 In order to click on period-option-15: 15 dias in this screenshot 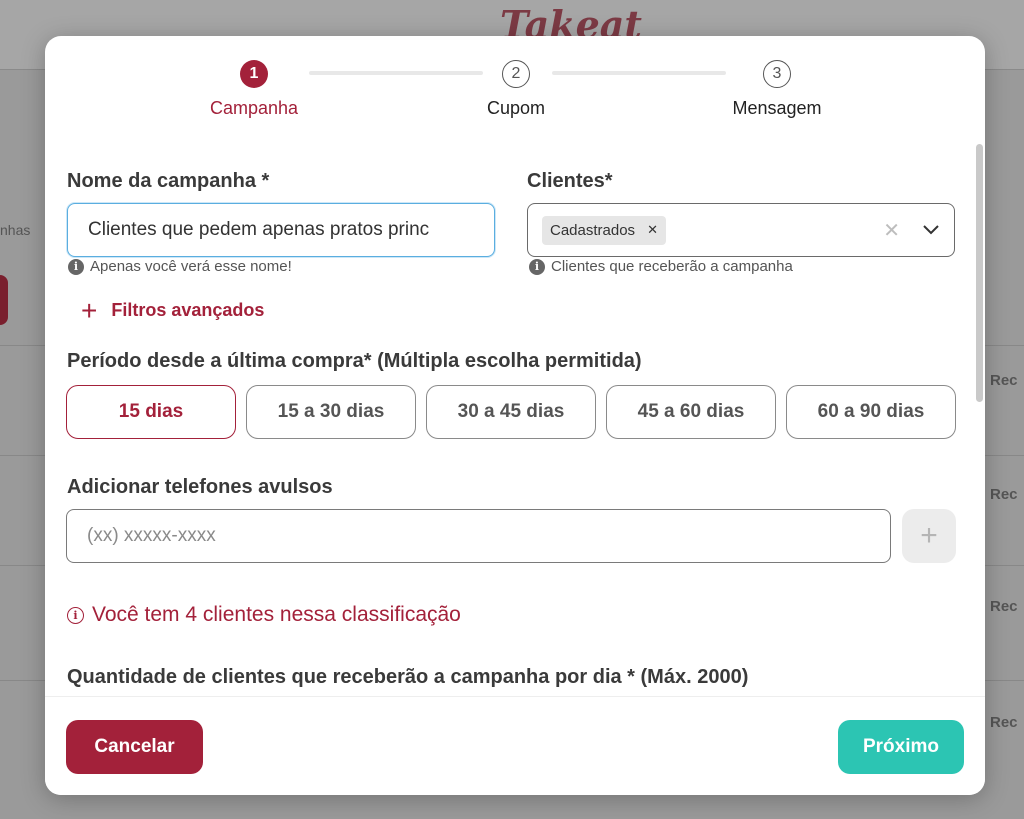, I will do `click(151, 412)`.